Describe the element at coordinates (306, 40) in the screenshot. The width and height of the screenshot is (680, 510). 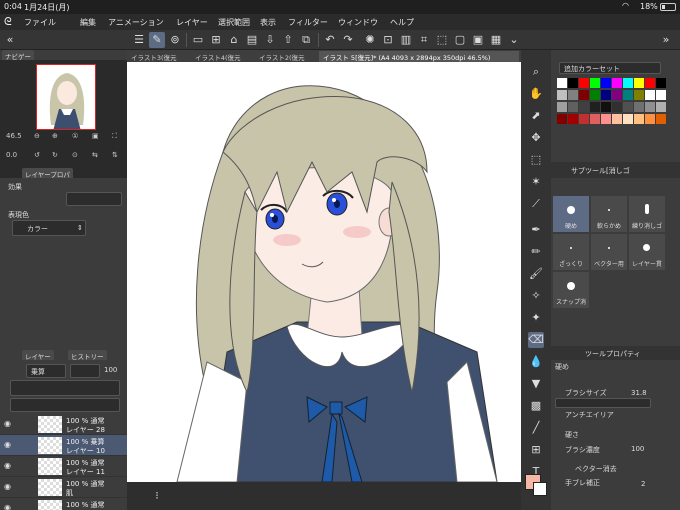
I see `copy-icon: ⧉` at that location.